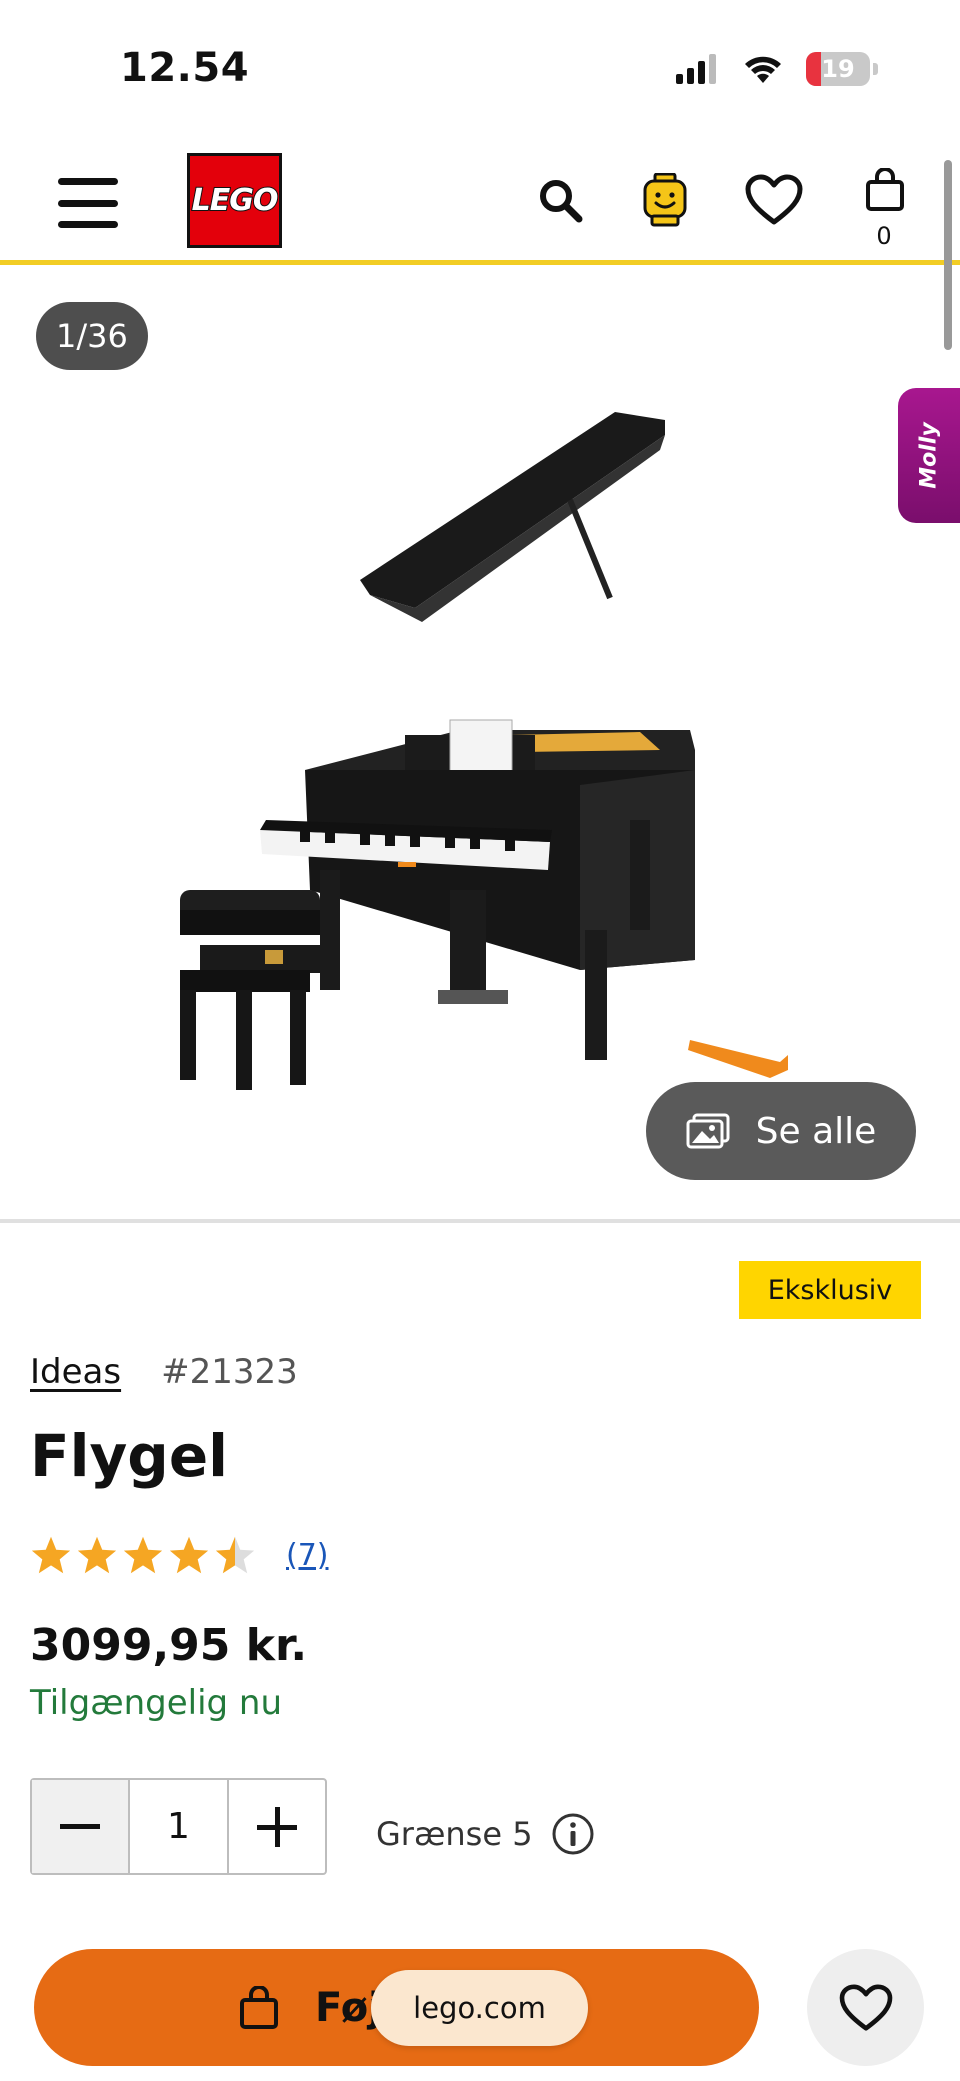 The image size is (960, 2081). I want to click on cart-count: 0, so click(884, 236).